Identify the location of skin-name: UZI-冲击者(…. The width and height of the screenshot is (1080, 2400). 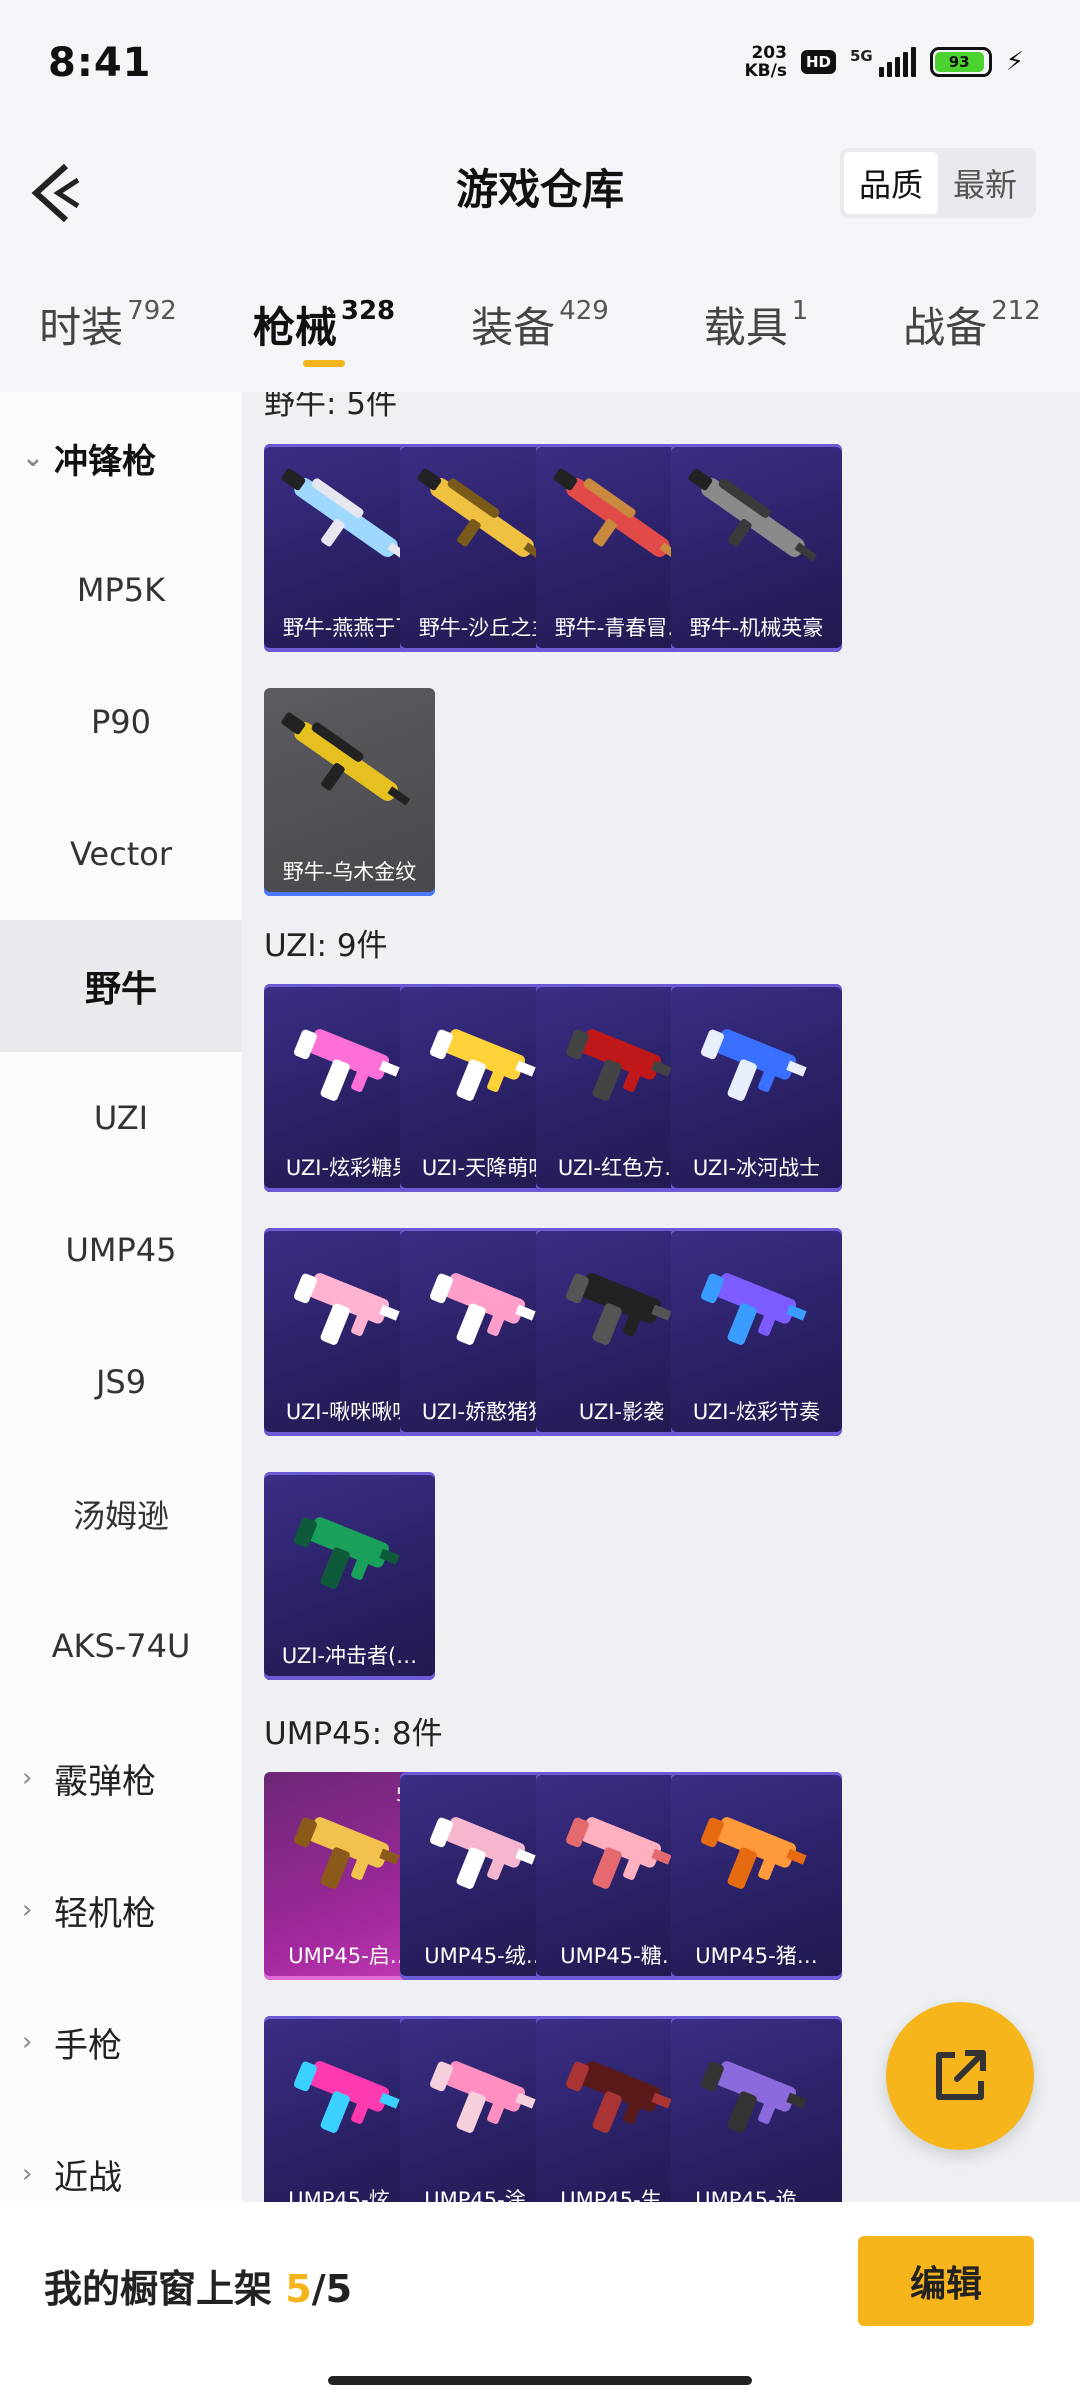
(349, 1656).